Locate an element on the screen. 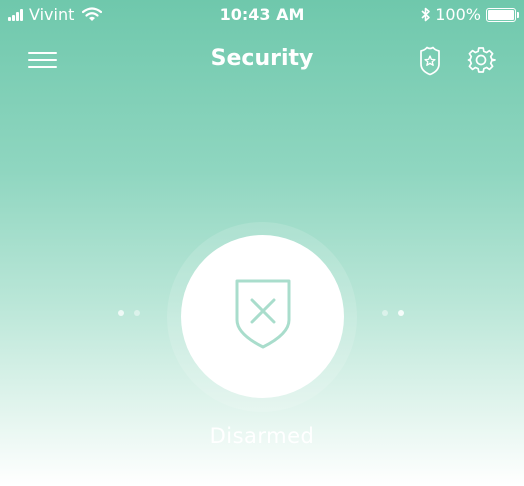  pager-dots-left is located at coordinates (134, 313).